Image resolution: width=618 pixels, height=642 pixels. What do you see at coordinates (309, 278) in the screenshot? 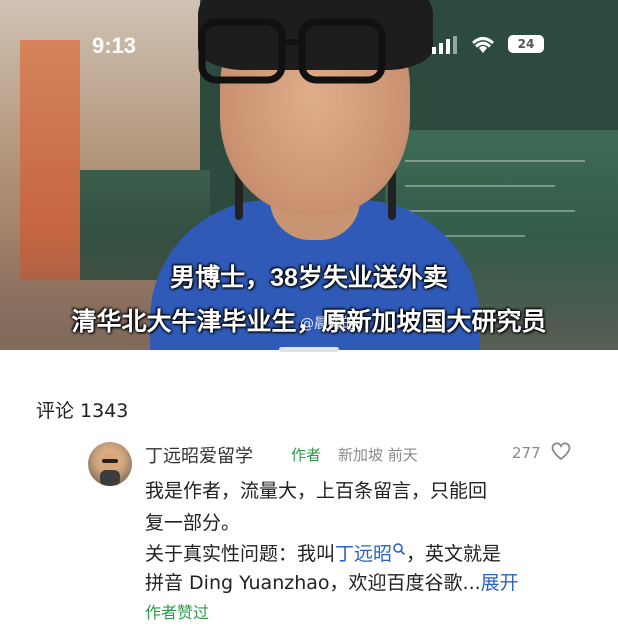
I see `video-caption-line1: 男博士，38岁失业送外卖` at bounding box center [309, 278].